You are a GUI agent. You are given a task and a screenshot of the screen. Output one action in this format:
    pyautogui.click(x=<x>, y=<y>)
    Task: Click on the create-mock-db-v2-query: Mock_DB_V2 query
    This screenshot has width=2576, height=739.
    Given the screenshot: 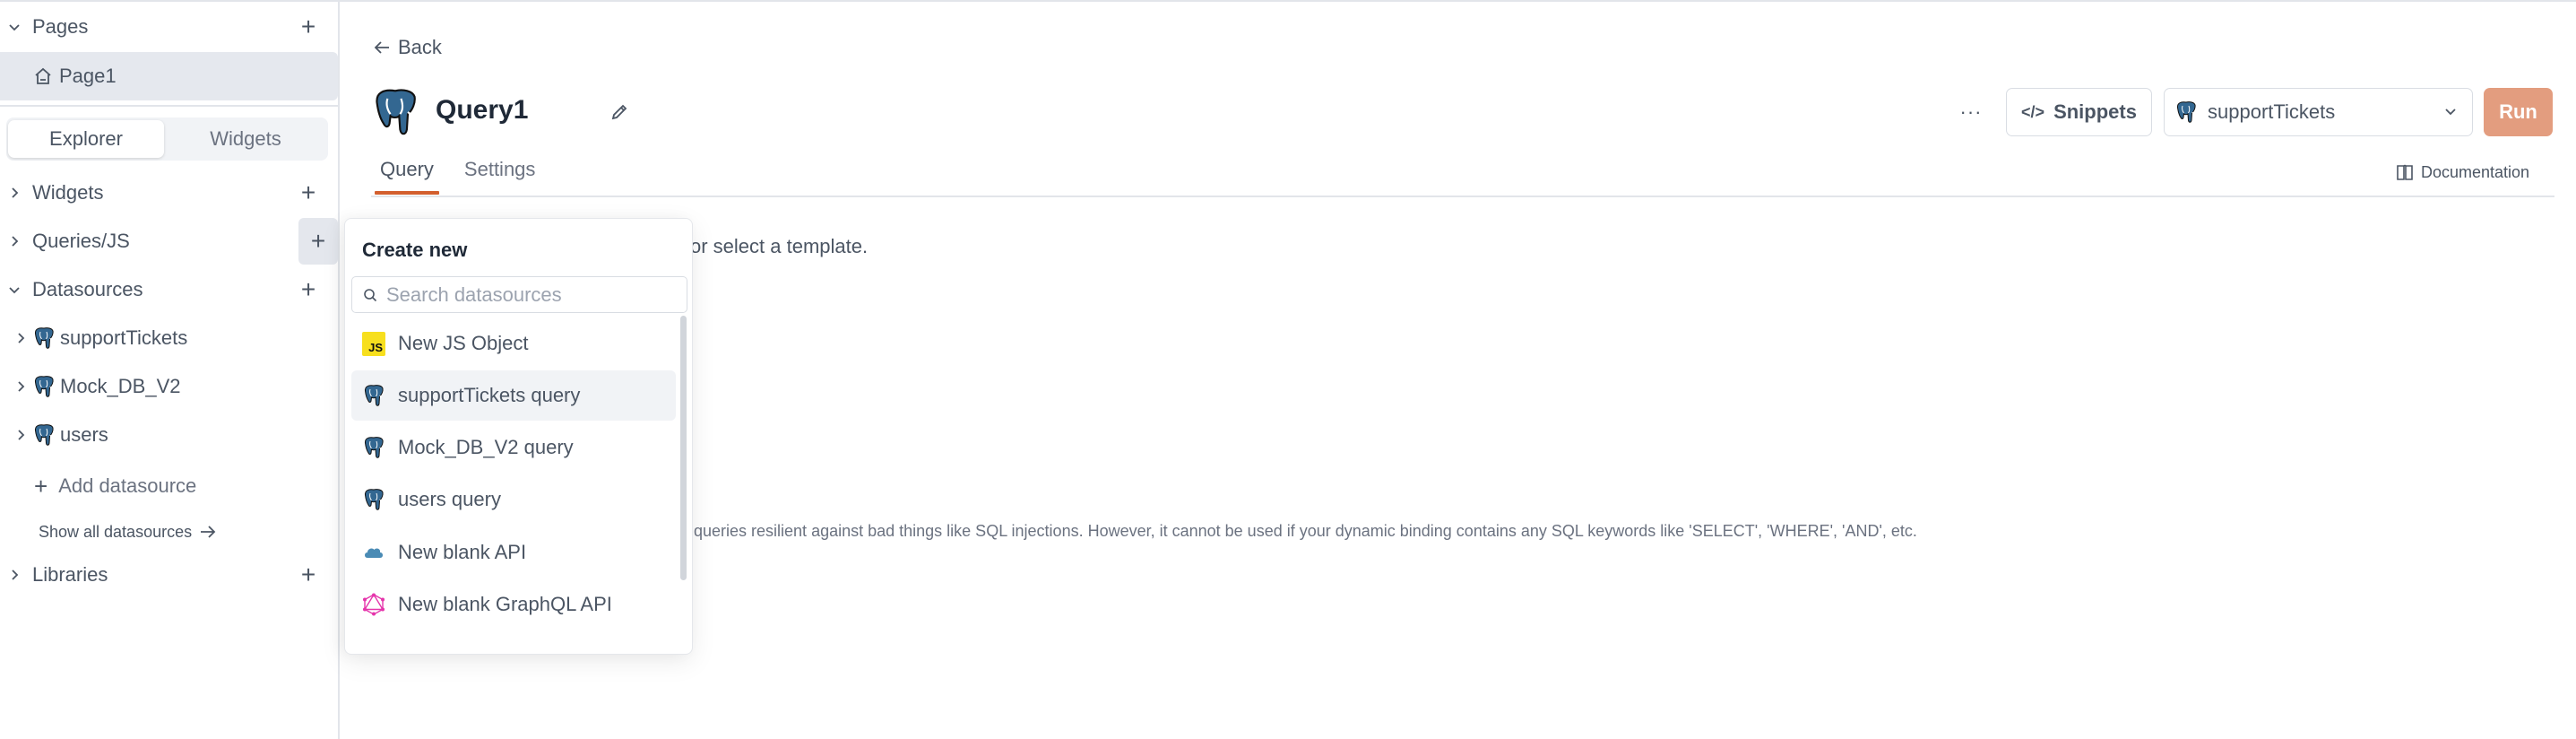 What is the action you would take?
    pyautogui.click(x=513, y=447)
    